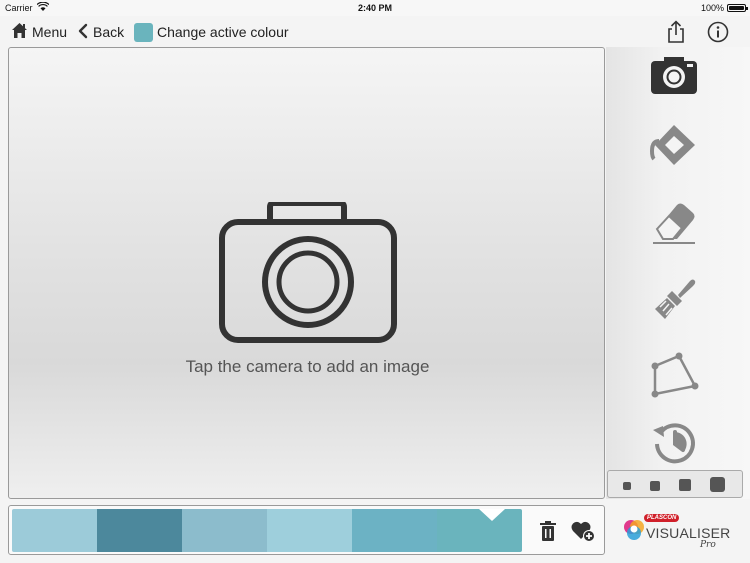  I want to click on top-nav: Menu Back Change active colour, so click(375, 32).